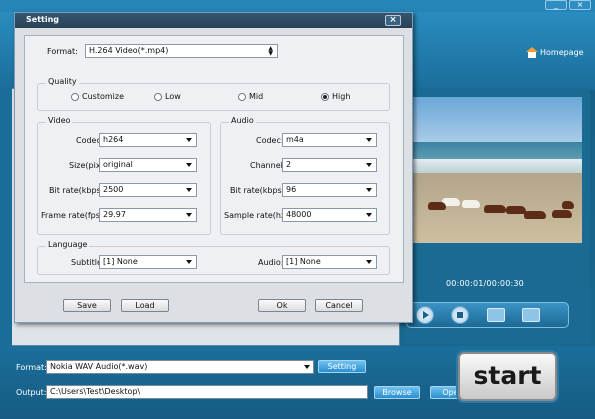  What do you see at coordinates (87, 305) in the screenshot?
I see `save-button: Save` at bounding box center [87, 305].